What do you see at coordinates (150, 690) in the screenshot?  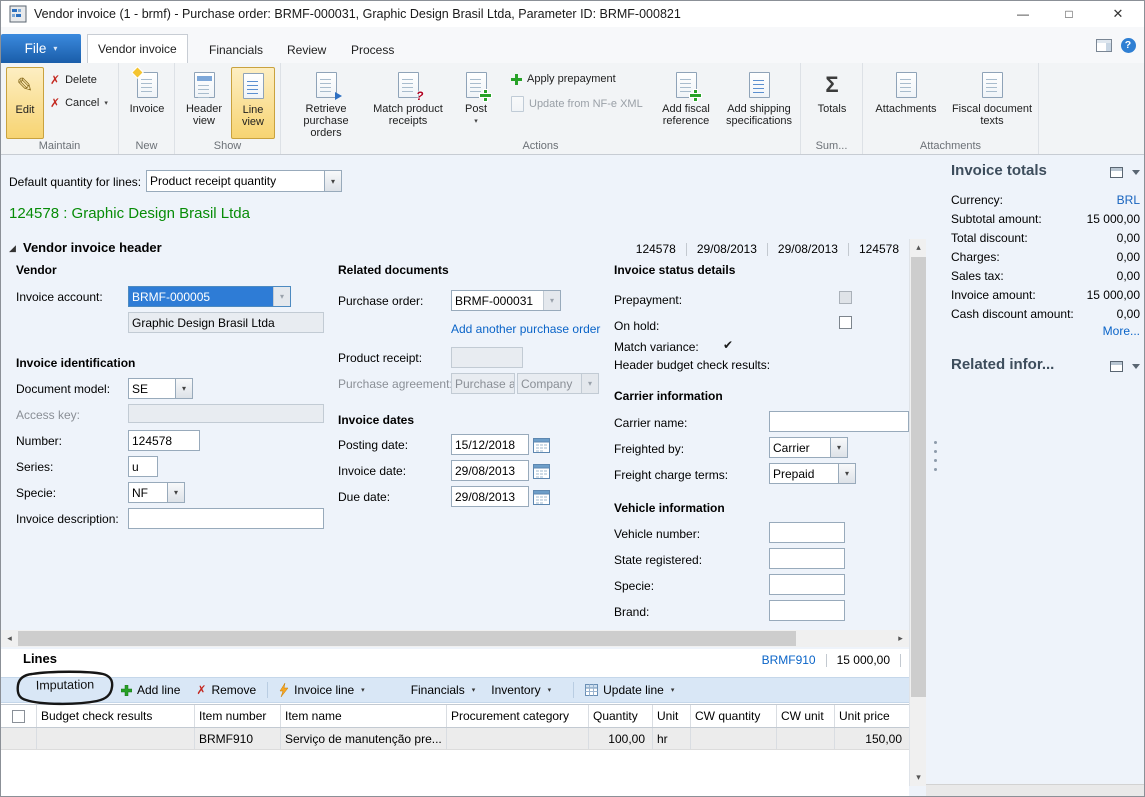 I see `add-line-button: Add line` at bounding box center [150, 690].